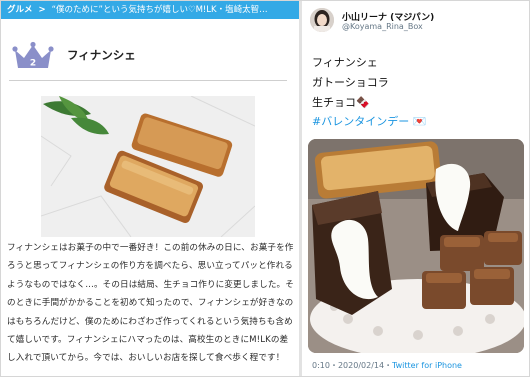 This screenshot has height=377, width=530. What do you see at coordinates (33, 55) in the screenshot?
I see `crown-icon: 2` at bounding box center [33, 55].